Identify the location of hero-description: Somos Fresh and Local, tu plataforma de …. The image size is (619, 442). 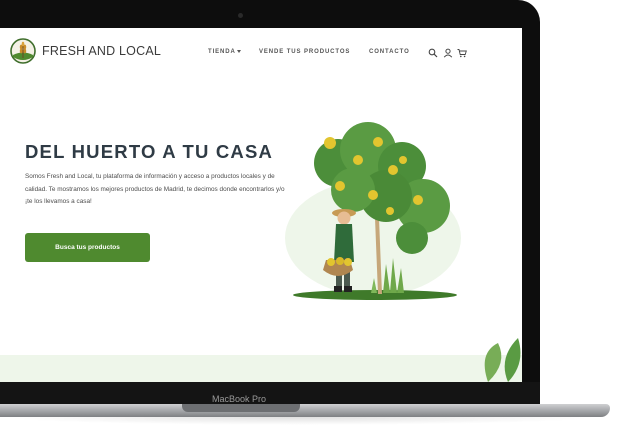
(155, 189).